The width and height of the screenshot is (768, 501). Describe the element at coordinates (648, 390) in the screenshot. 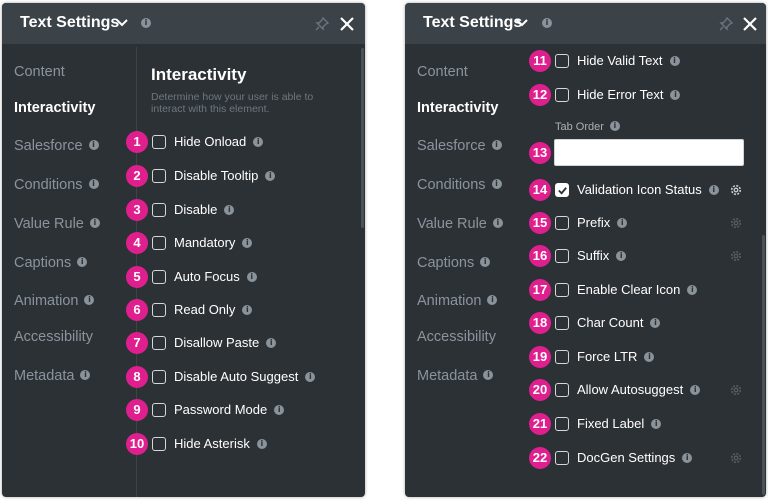

I see `option-row: 20 Allow Autosuggest i` at that location.